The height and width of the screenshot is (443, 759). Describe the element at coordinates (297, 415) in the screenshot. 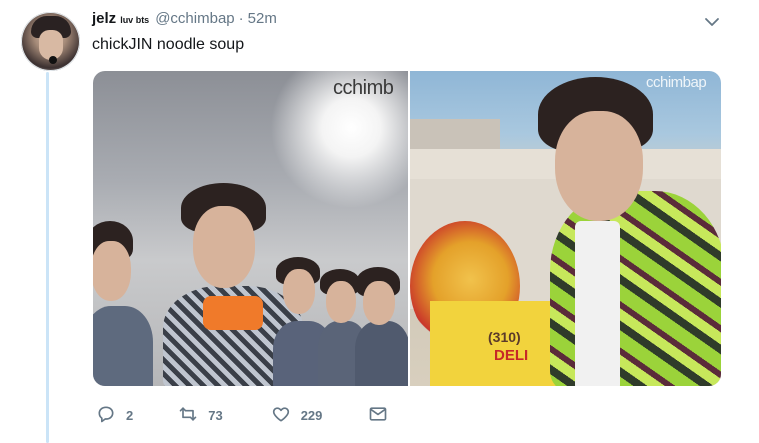

I see `like-button: 229` at that location.